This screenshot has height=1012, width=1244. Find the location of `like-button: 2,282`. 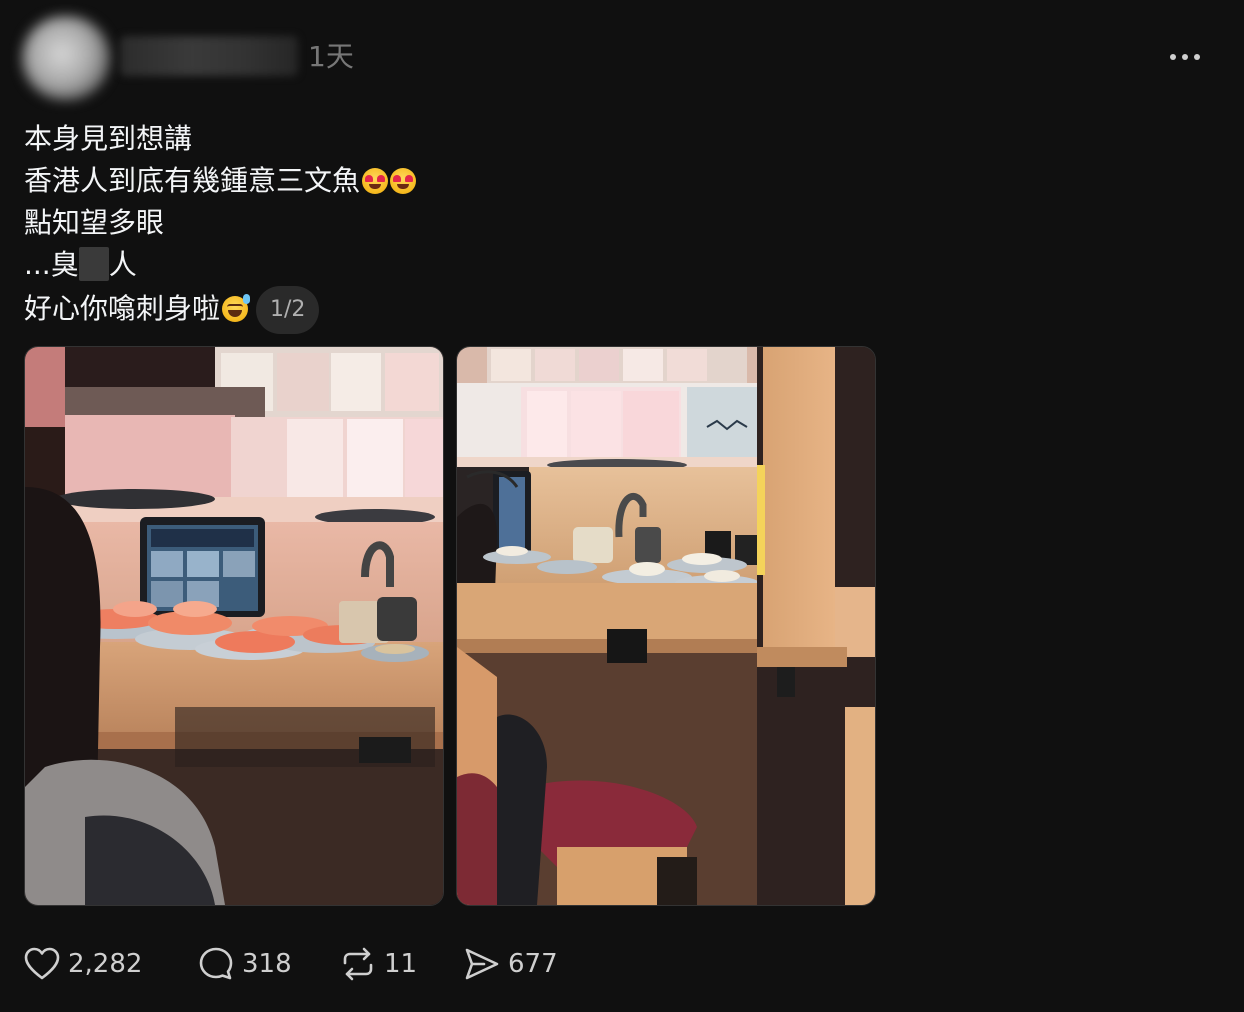

like-button: 2,282 is located at coordinates (83, 964).